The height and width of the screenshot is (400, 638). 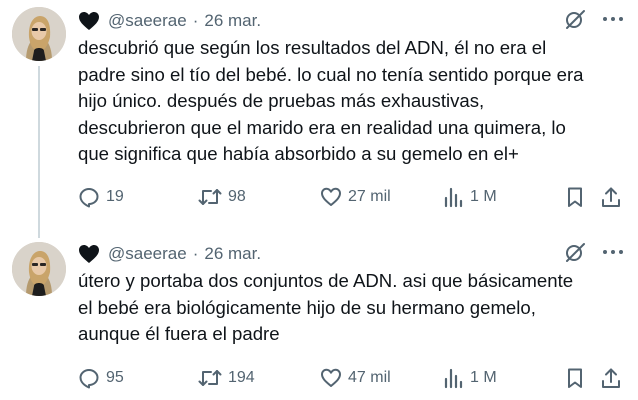 What do you see at coordinates (369, 377) in the screenshot?
I see `like-count: 47 mil` at bounding box center [369, 377].